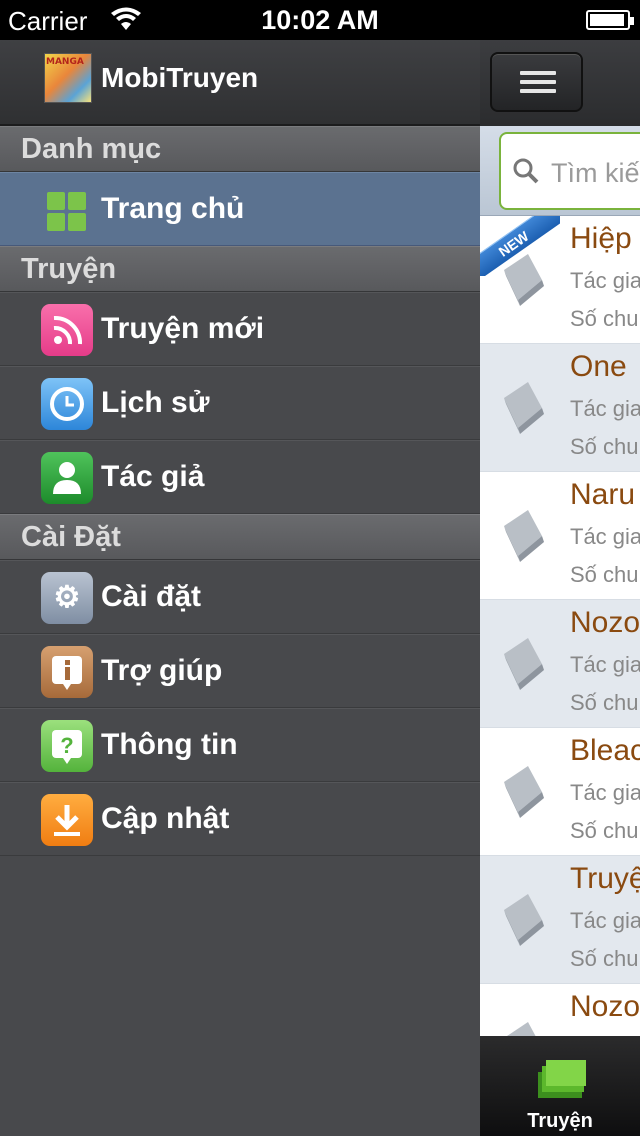 The width and height of the screenshot is (640, 1136). I want to click on menu-toggle-button, so click(536, 82).